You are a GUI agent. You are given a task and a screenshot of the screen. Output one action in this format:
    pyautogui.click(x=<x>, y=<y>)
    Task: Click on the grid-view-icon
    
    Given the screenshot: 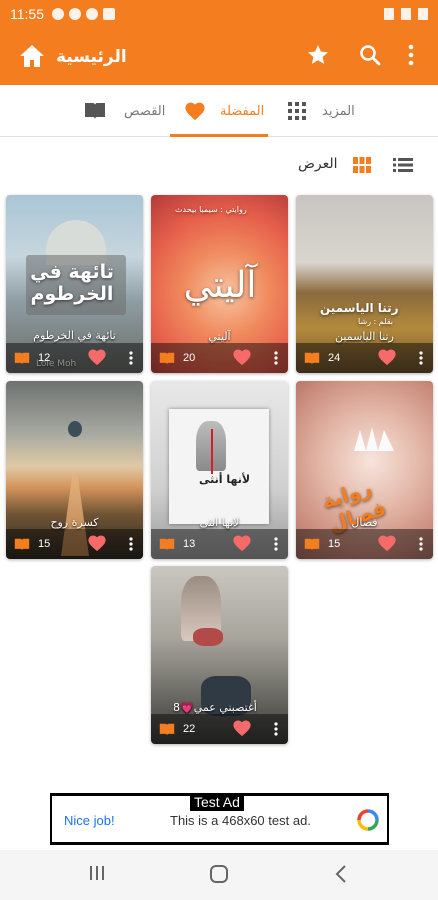 What is the action you would take?
    pyautogui.click(x=362, y=165)
    